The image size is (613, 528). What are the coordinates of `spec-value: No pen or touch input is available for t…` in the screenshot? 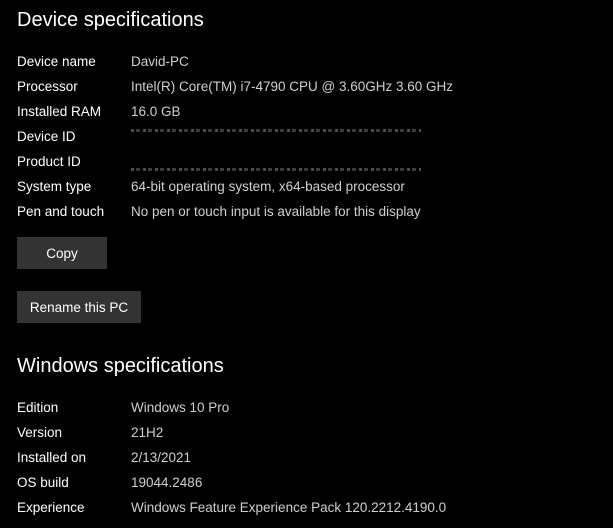 It's located at (276, 211).